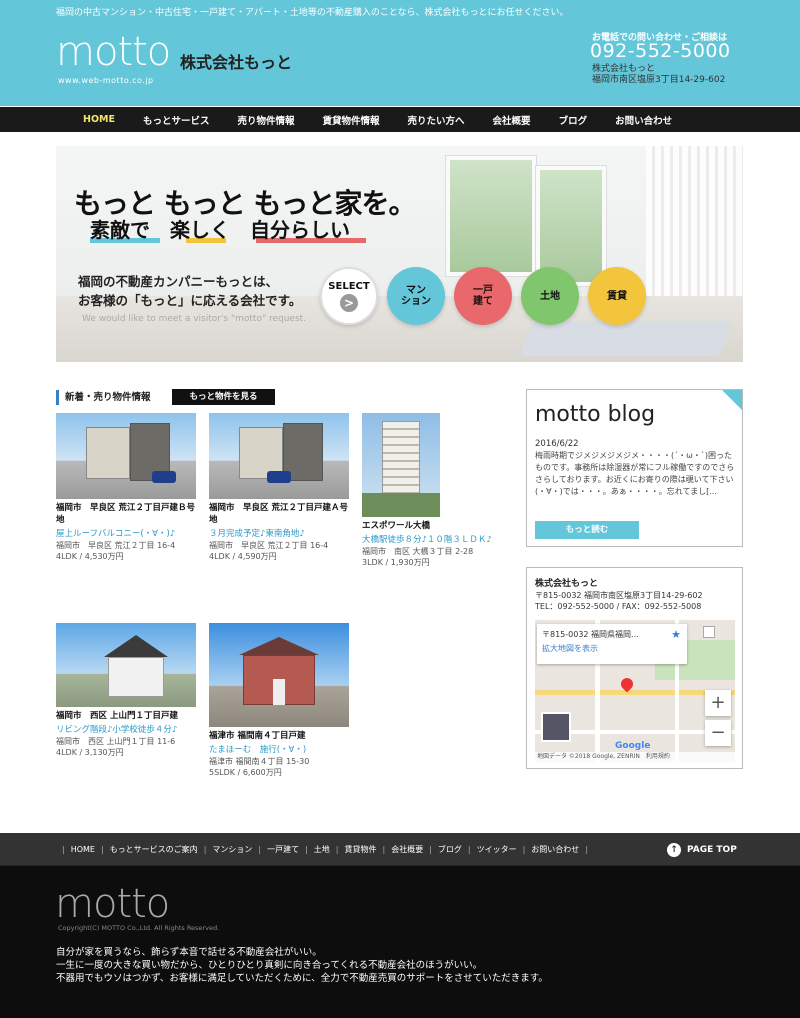  What do you see at coordinates (643, 120) in the screenshot?
I see `nav-contact: お問い合わせ` at bounding box center [643, 120].